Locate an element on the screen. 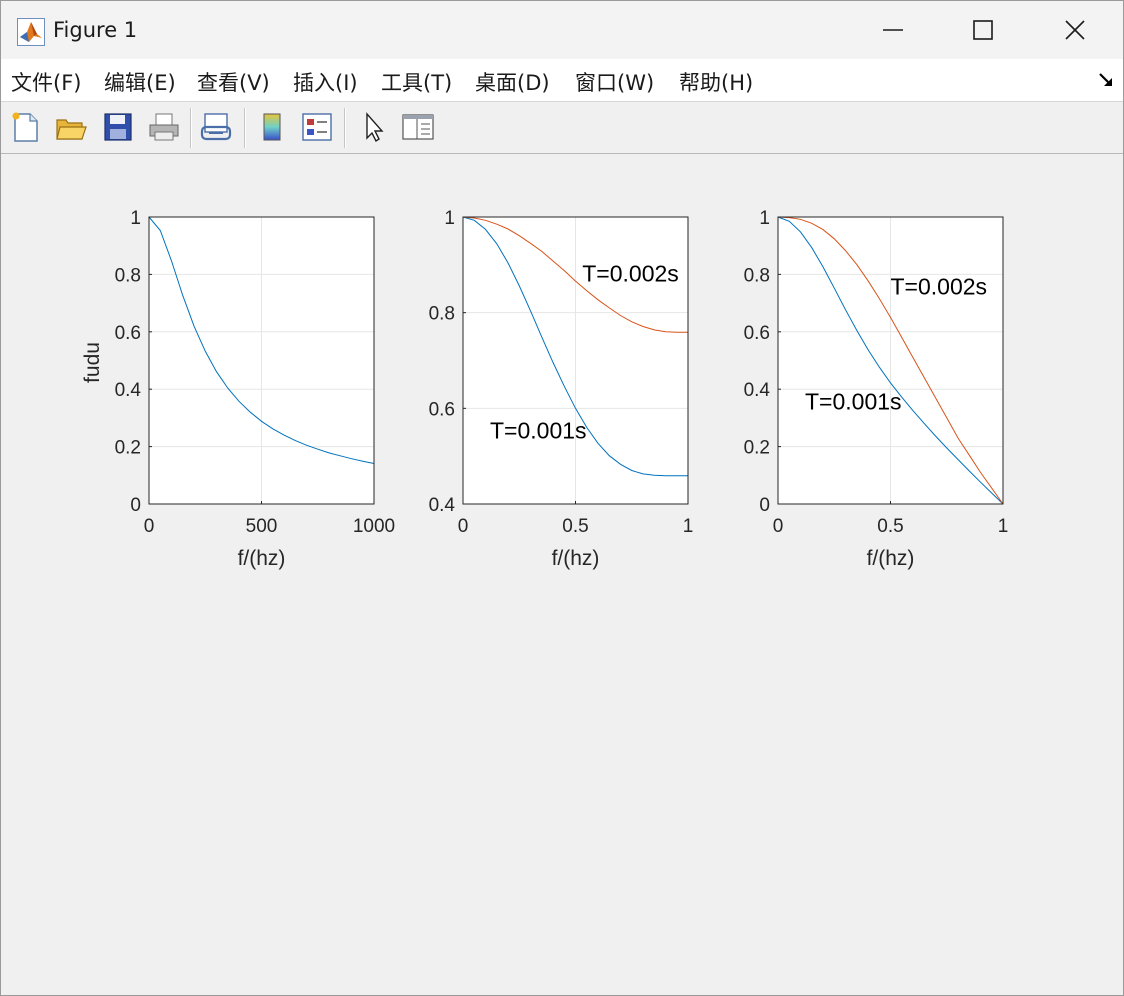 Image resolution: width=1124 pixels, height=996 pixels. legend-icon is located at coordinates (317, 127).